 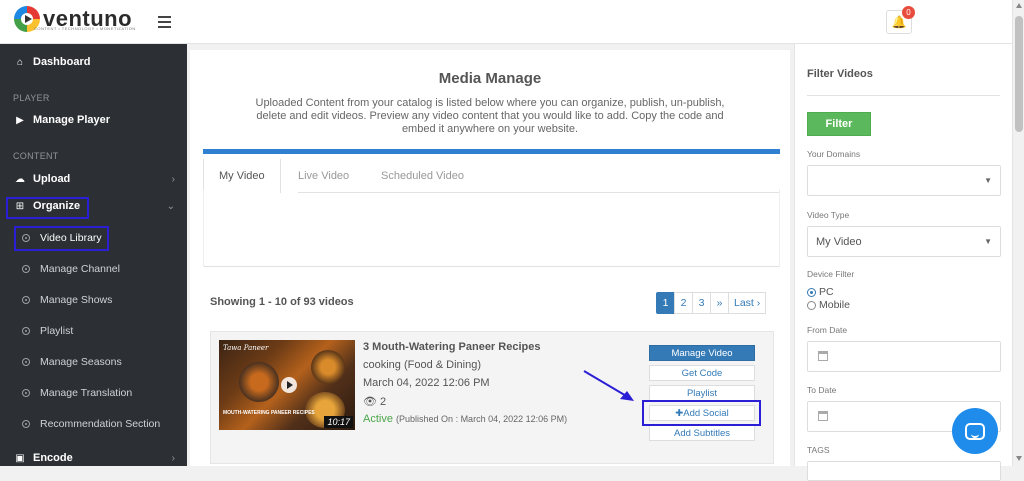 I want to click on video-library-highlight-box, so click(x=61, y=238).